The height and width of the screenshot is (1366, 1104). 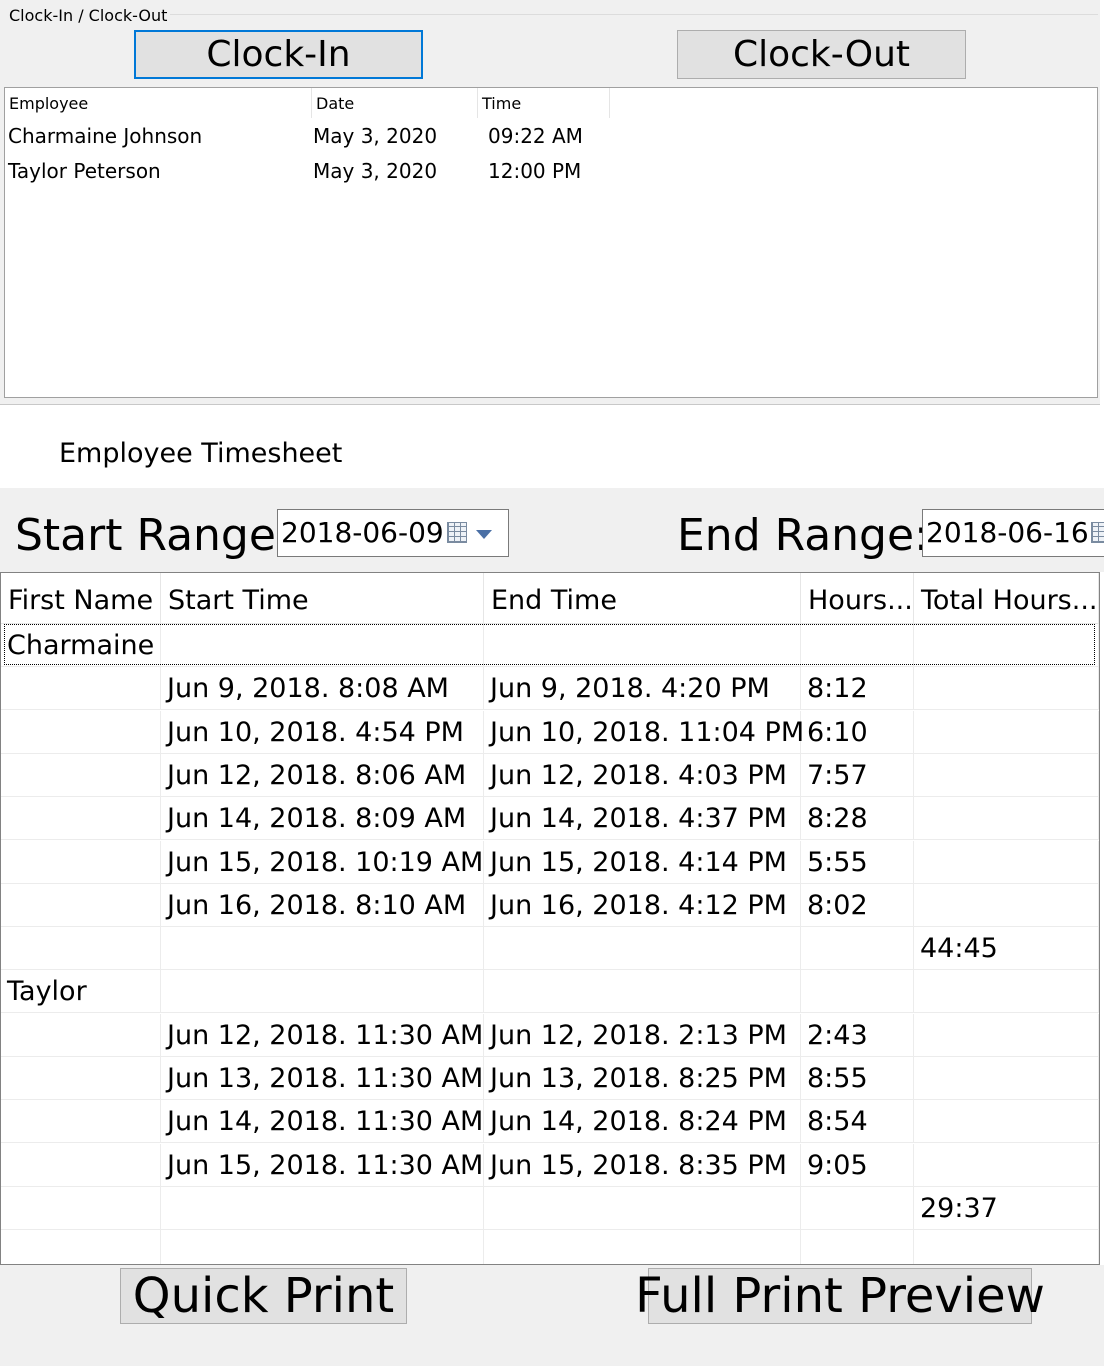 What do you see at coordinates (201, 453) in the screenshot?
I see `timesheet-label: Employee Timesheet` at bounding box center [201, 453].